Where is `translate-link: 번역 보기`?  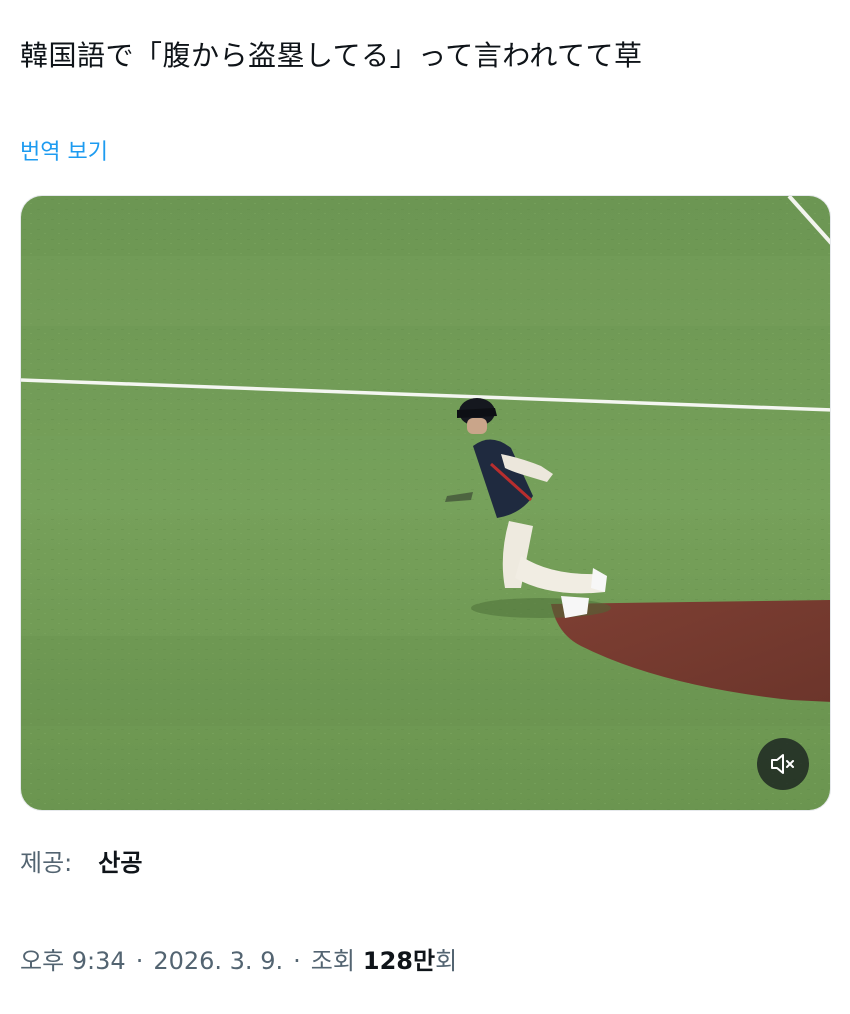 translate-link: 번역 보기 is located at coordinates (64, 153).